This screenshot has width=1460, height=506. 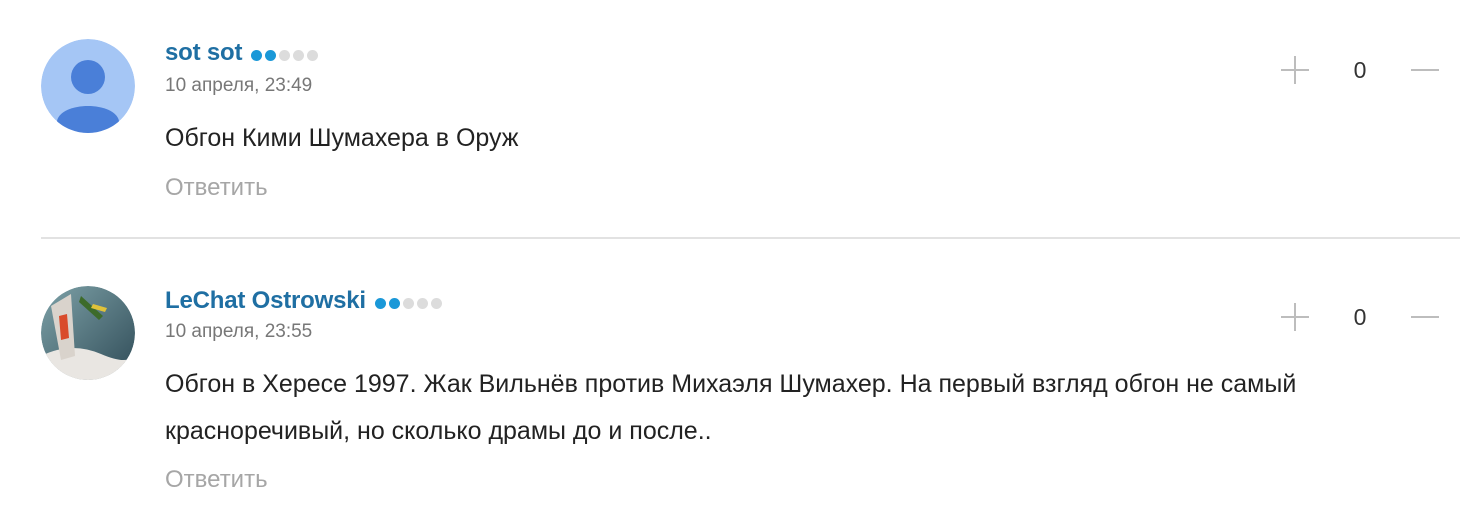 I want to click on photo-avatar-icon, so click(x=88, y=333).